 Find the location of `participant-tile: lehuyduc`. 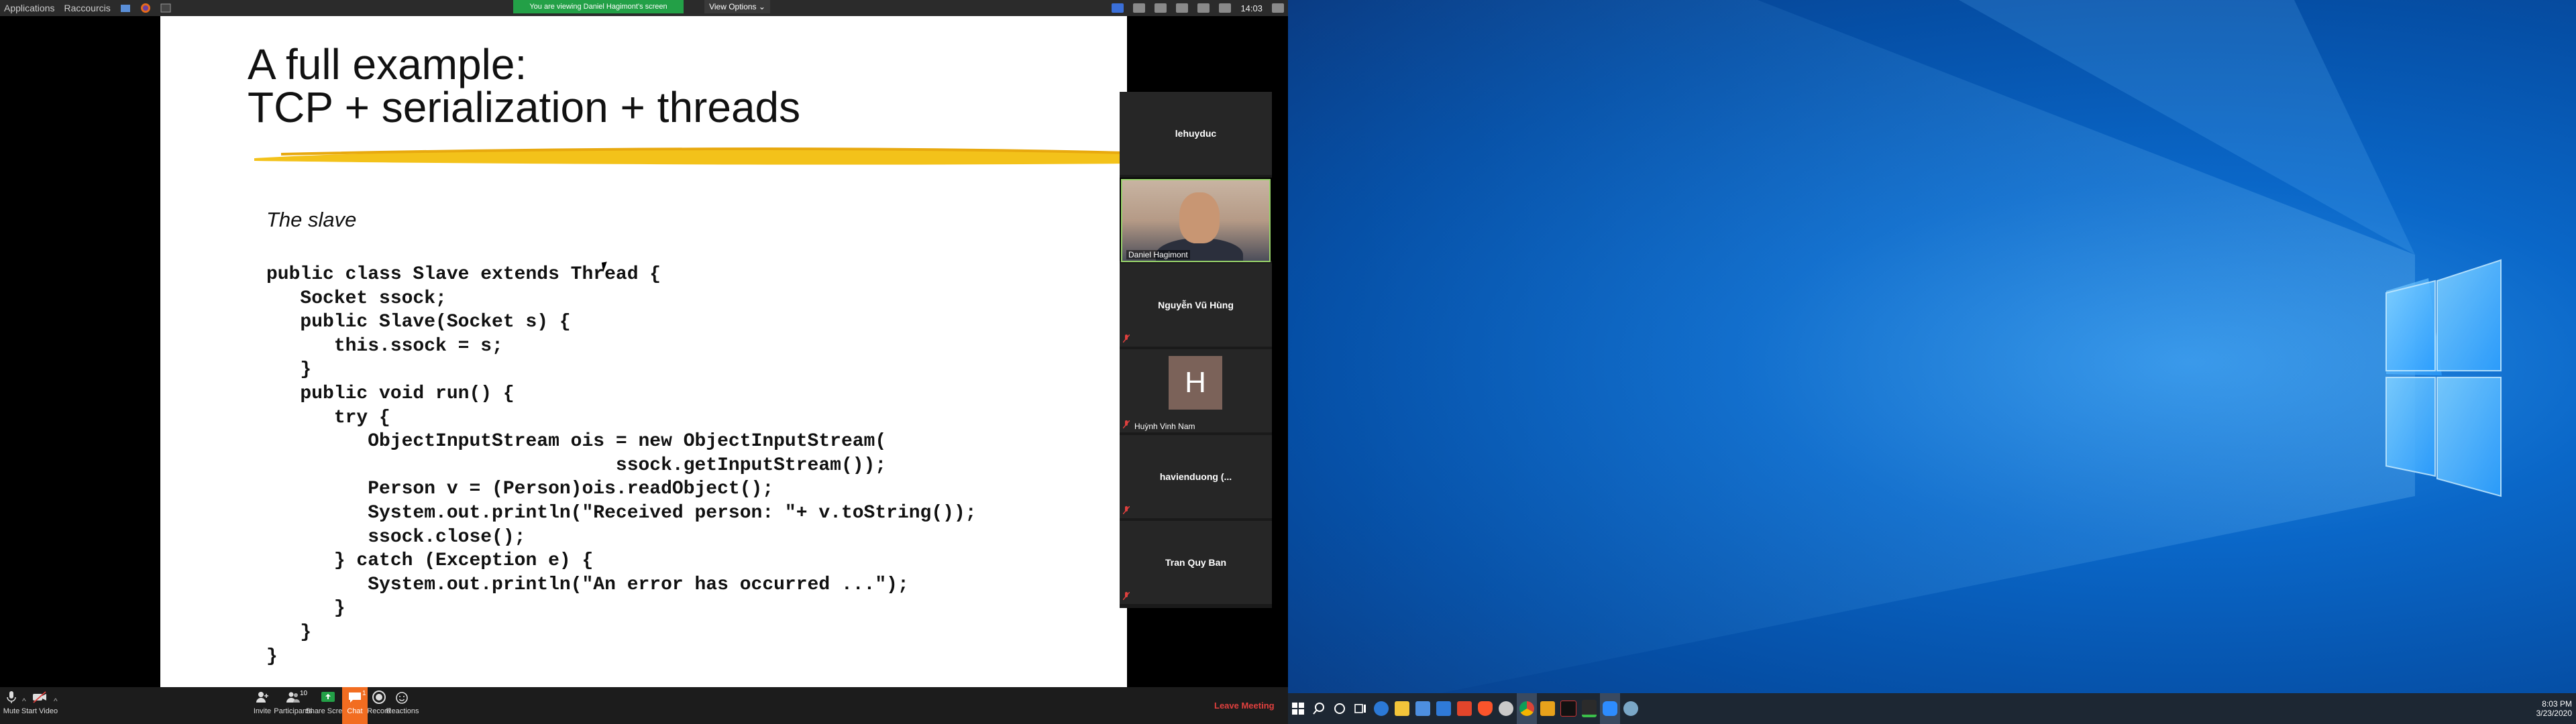

participant-tile: lehuyduc is located at coordinates (1196, 133).